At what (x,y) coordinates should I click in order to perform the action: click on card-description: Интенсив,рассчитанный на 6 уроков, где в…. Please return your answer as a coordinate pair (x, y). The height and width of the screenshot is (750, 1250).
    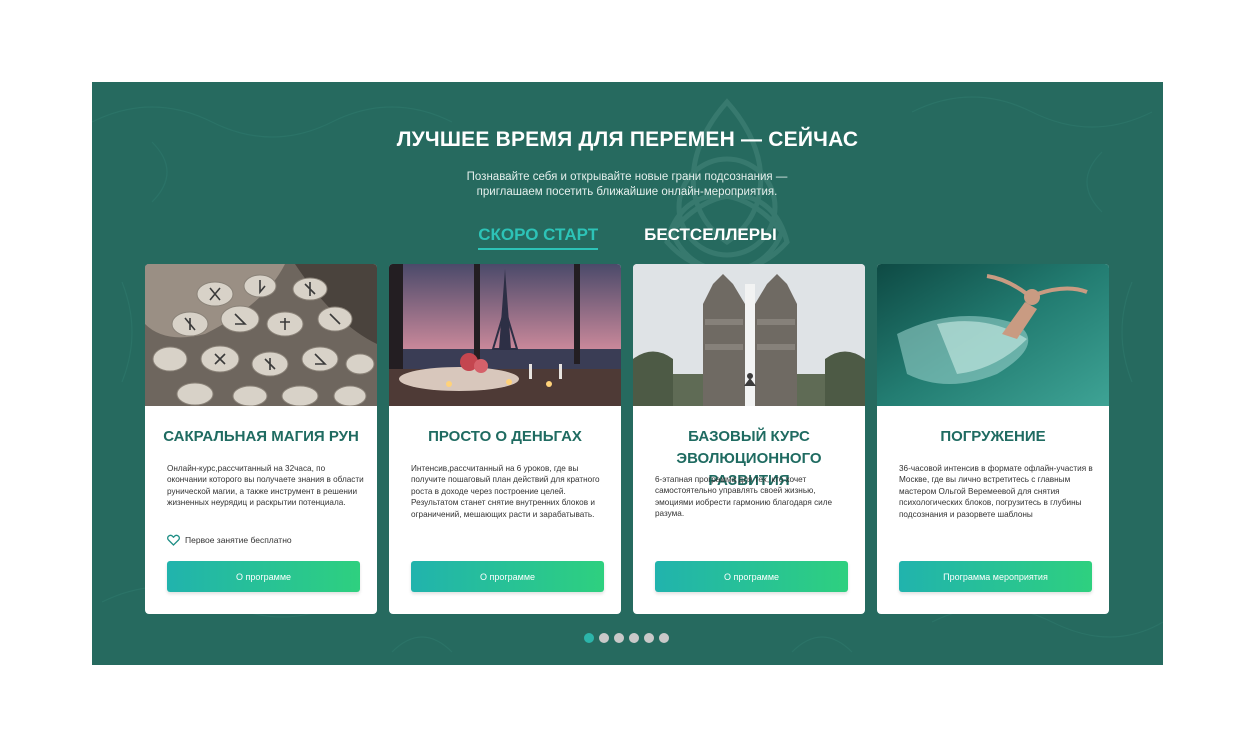
    Looking at the image, I should click on (505, 491).